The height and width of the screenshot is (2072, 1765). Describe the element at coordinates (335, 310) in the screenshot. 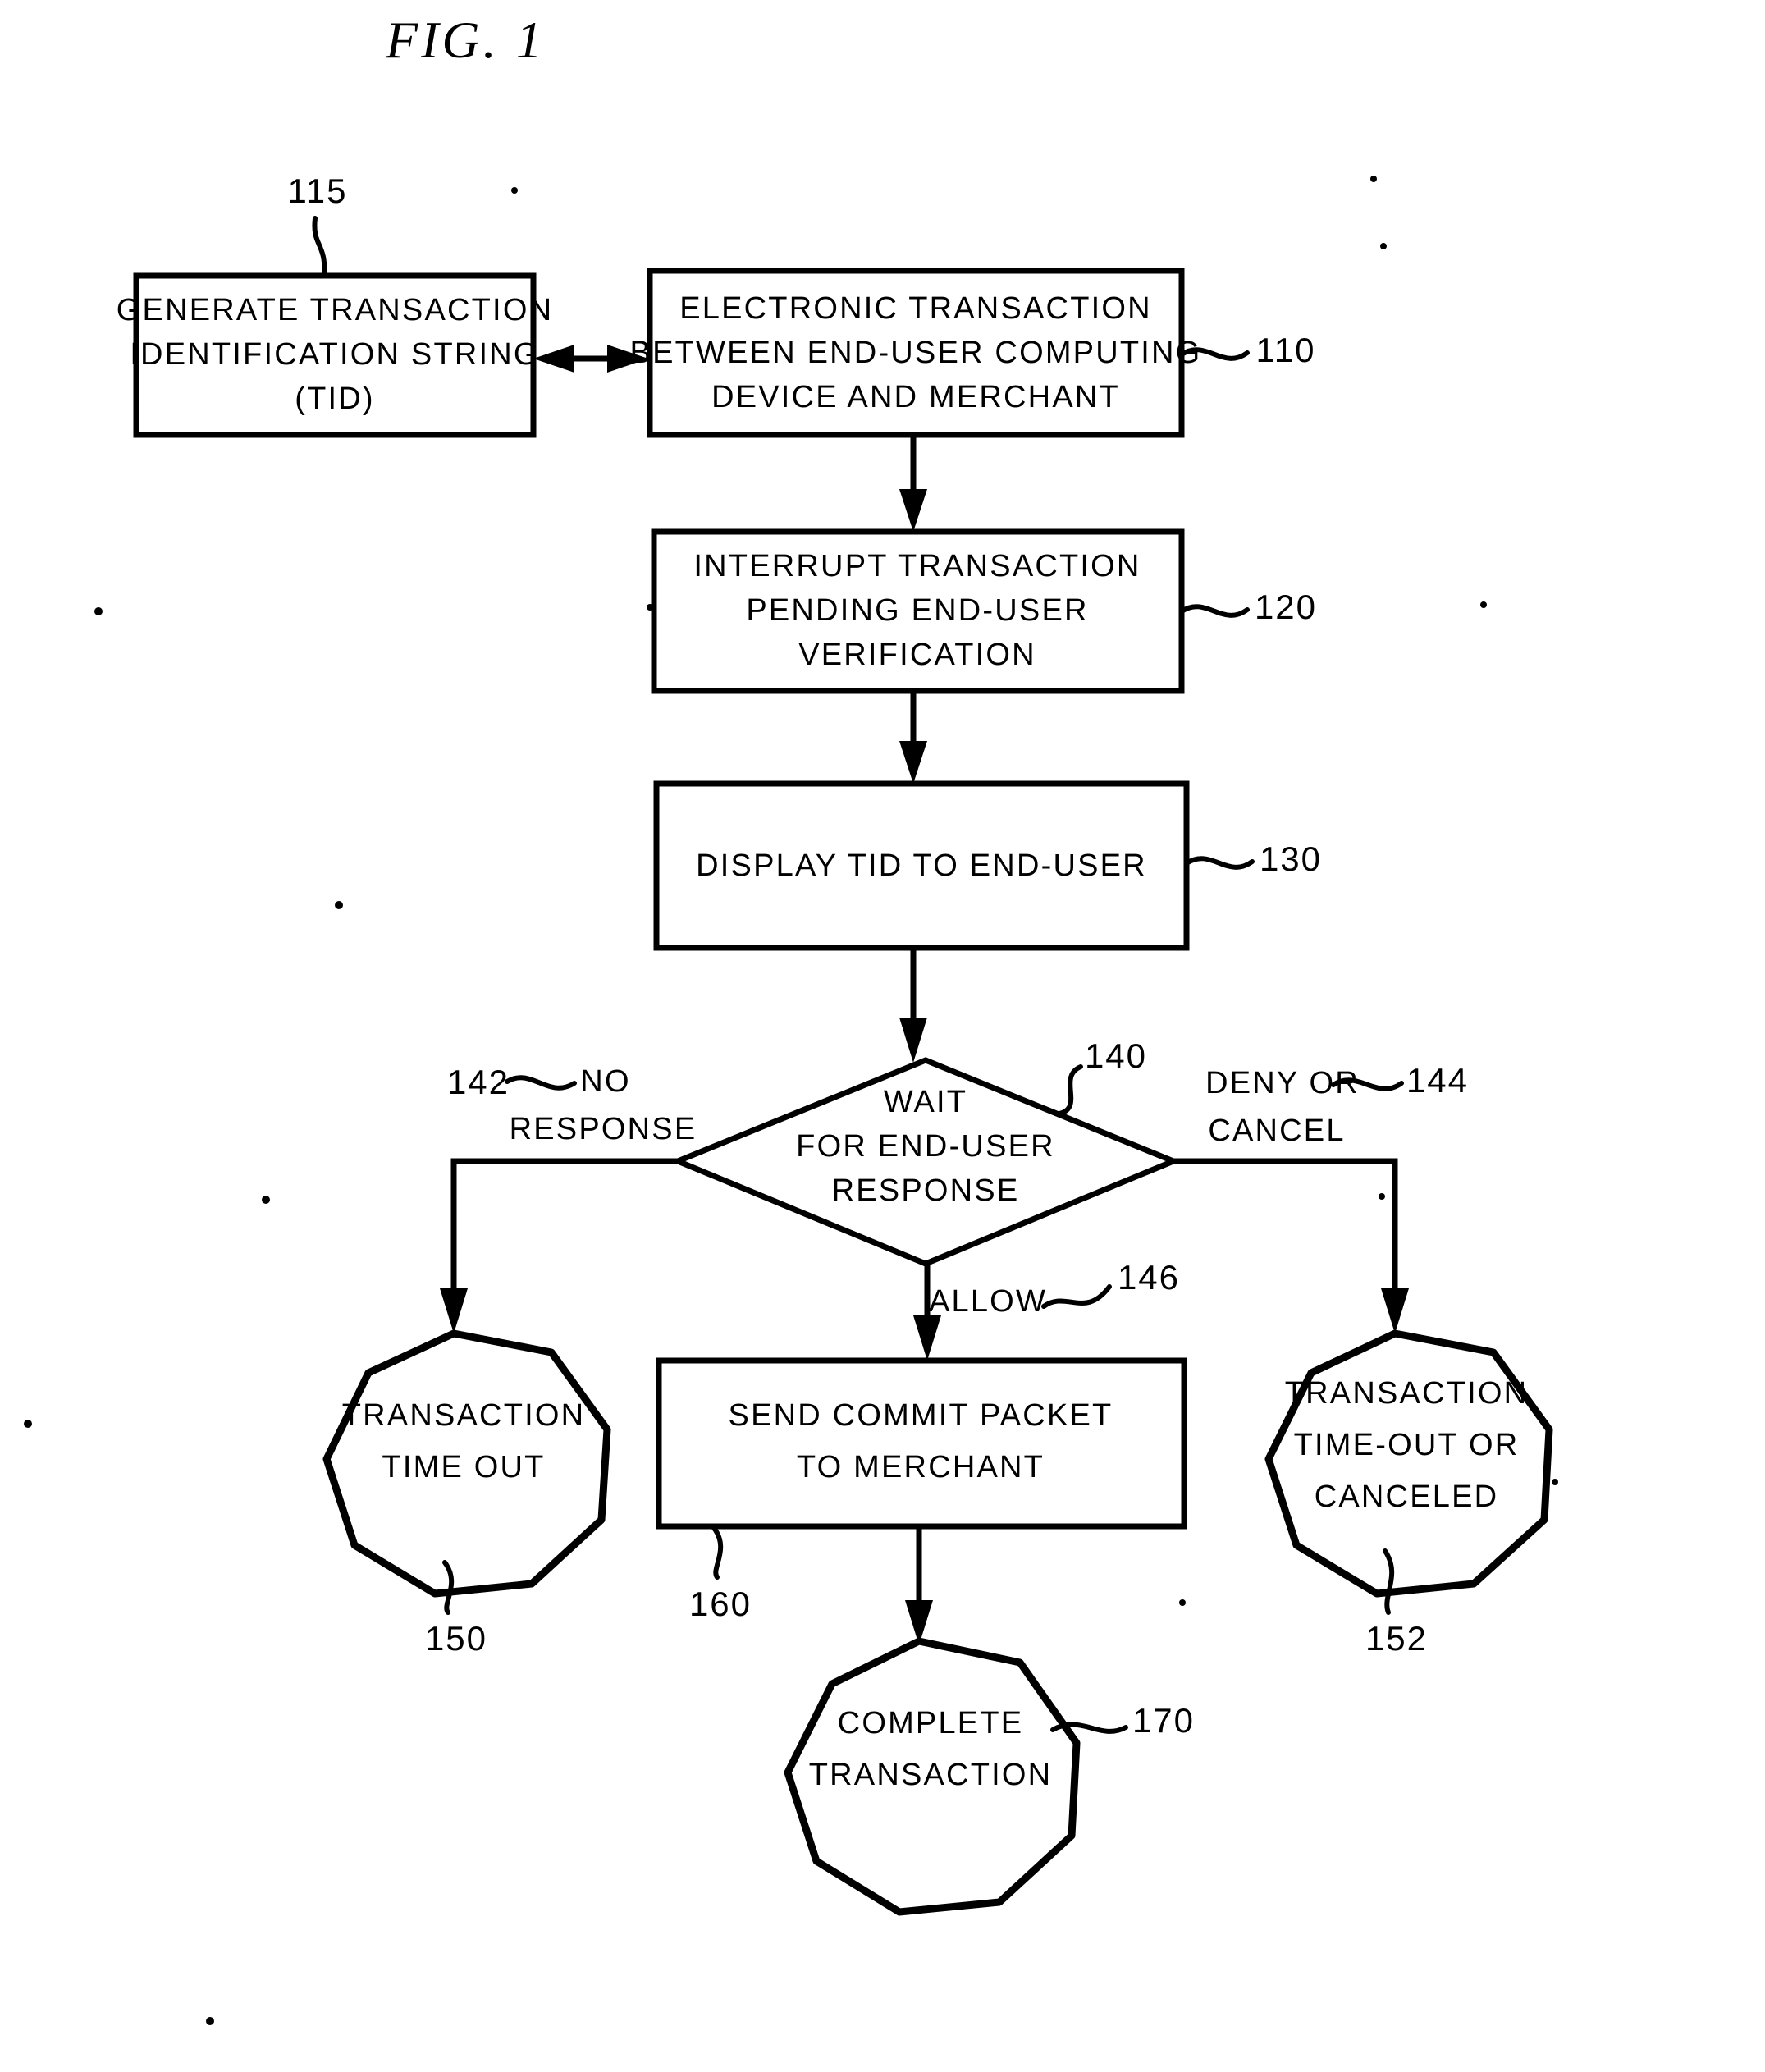

I see `node-115-line-0: GENERATE TRANSACTION` at that location.